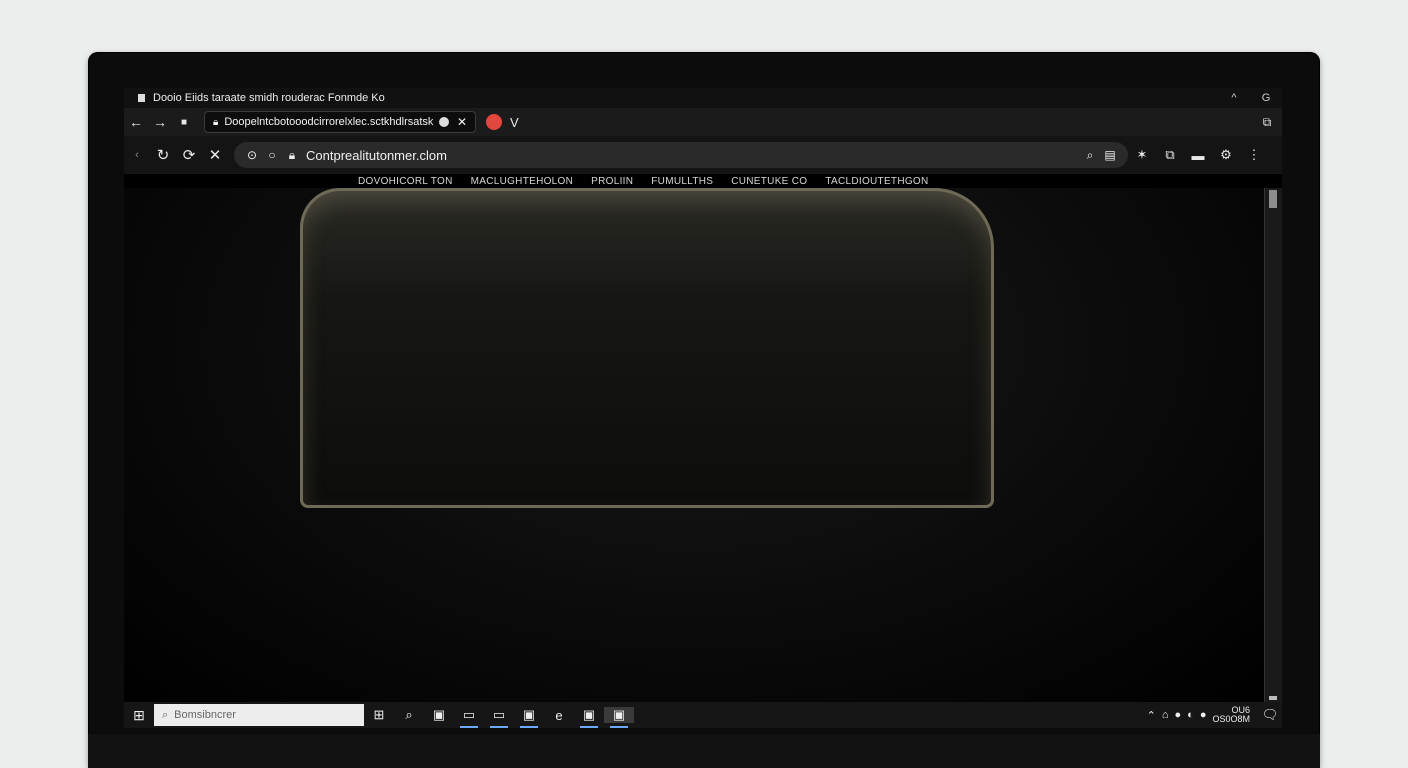 Image resolution: width=1408 pixels, height=768 pixels. I want to click on tab-capture-icon: ⧉, so click(1170, 155).